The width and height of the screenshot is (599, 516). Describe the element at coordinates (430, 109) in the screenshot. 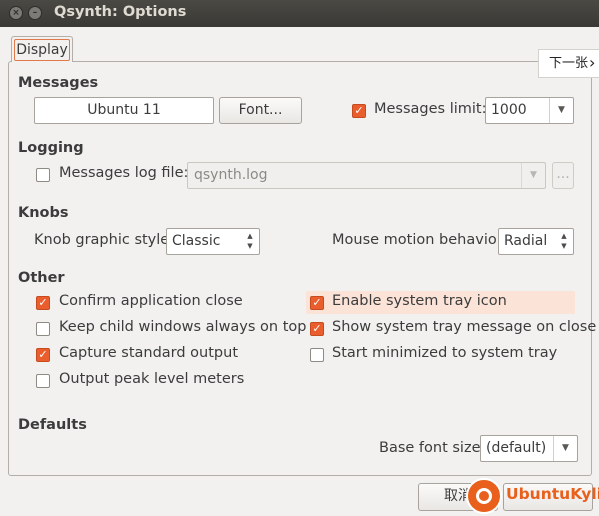

I see `messages-limit-label: Messages limit:` at that location.